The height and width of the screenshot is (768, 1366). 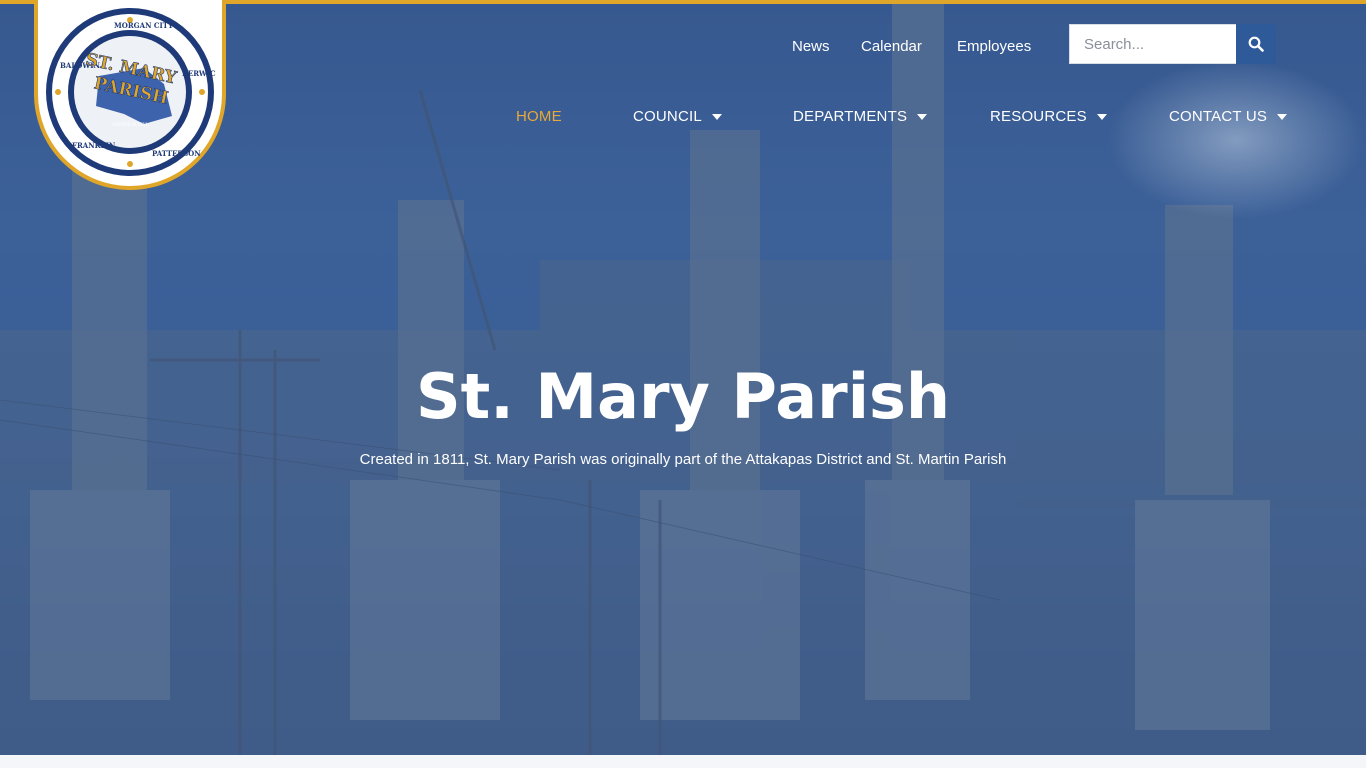 I want to click on nav-departments: DEPARTMENTS, so click(x=860, y=116).